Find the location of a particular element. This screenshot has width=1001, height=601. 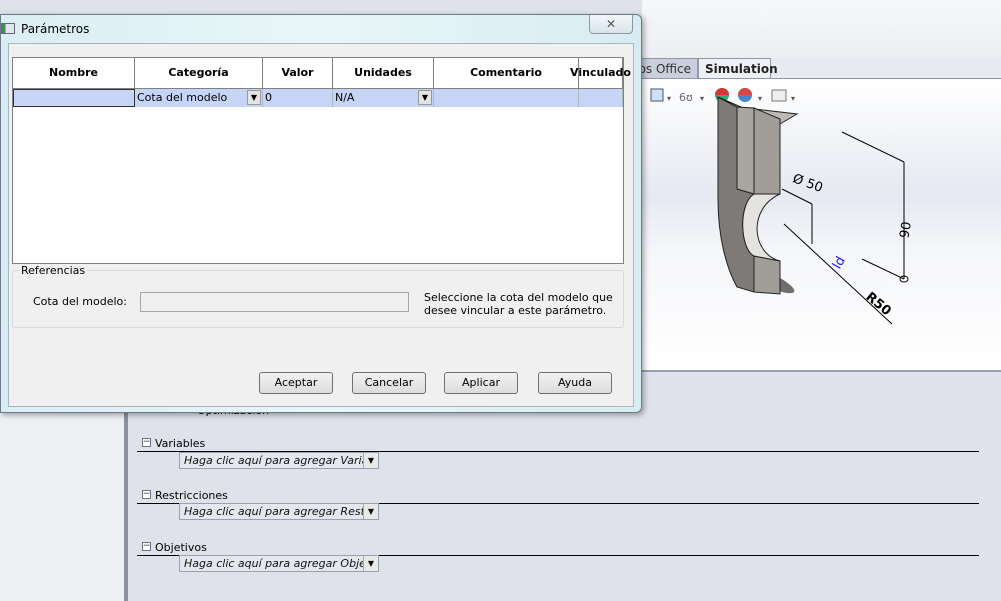

column-header-valor: Valor is located at coordinates (298, 73).